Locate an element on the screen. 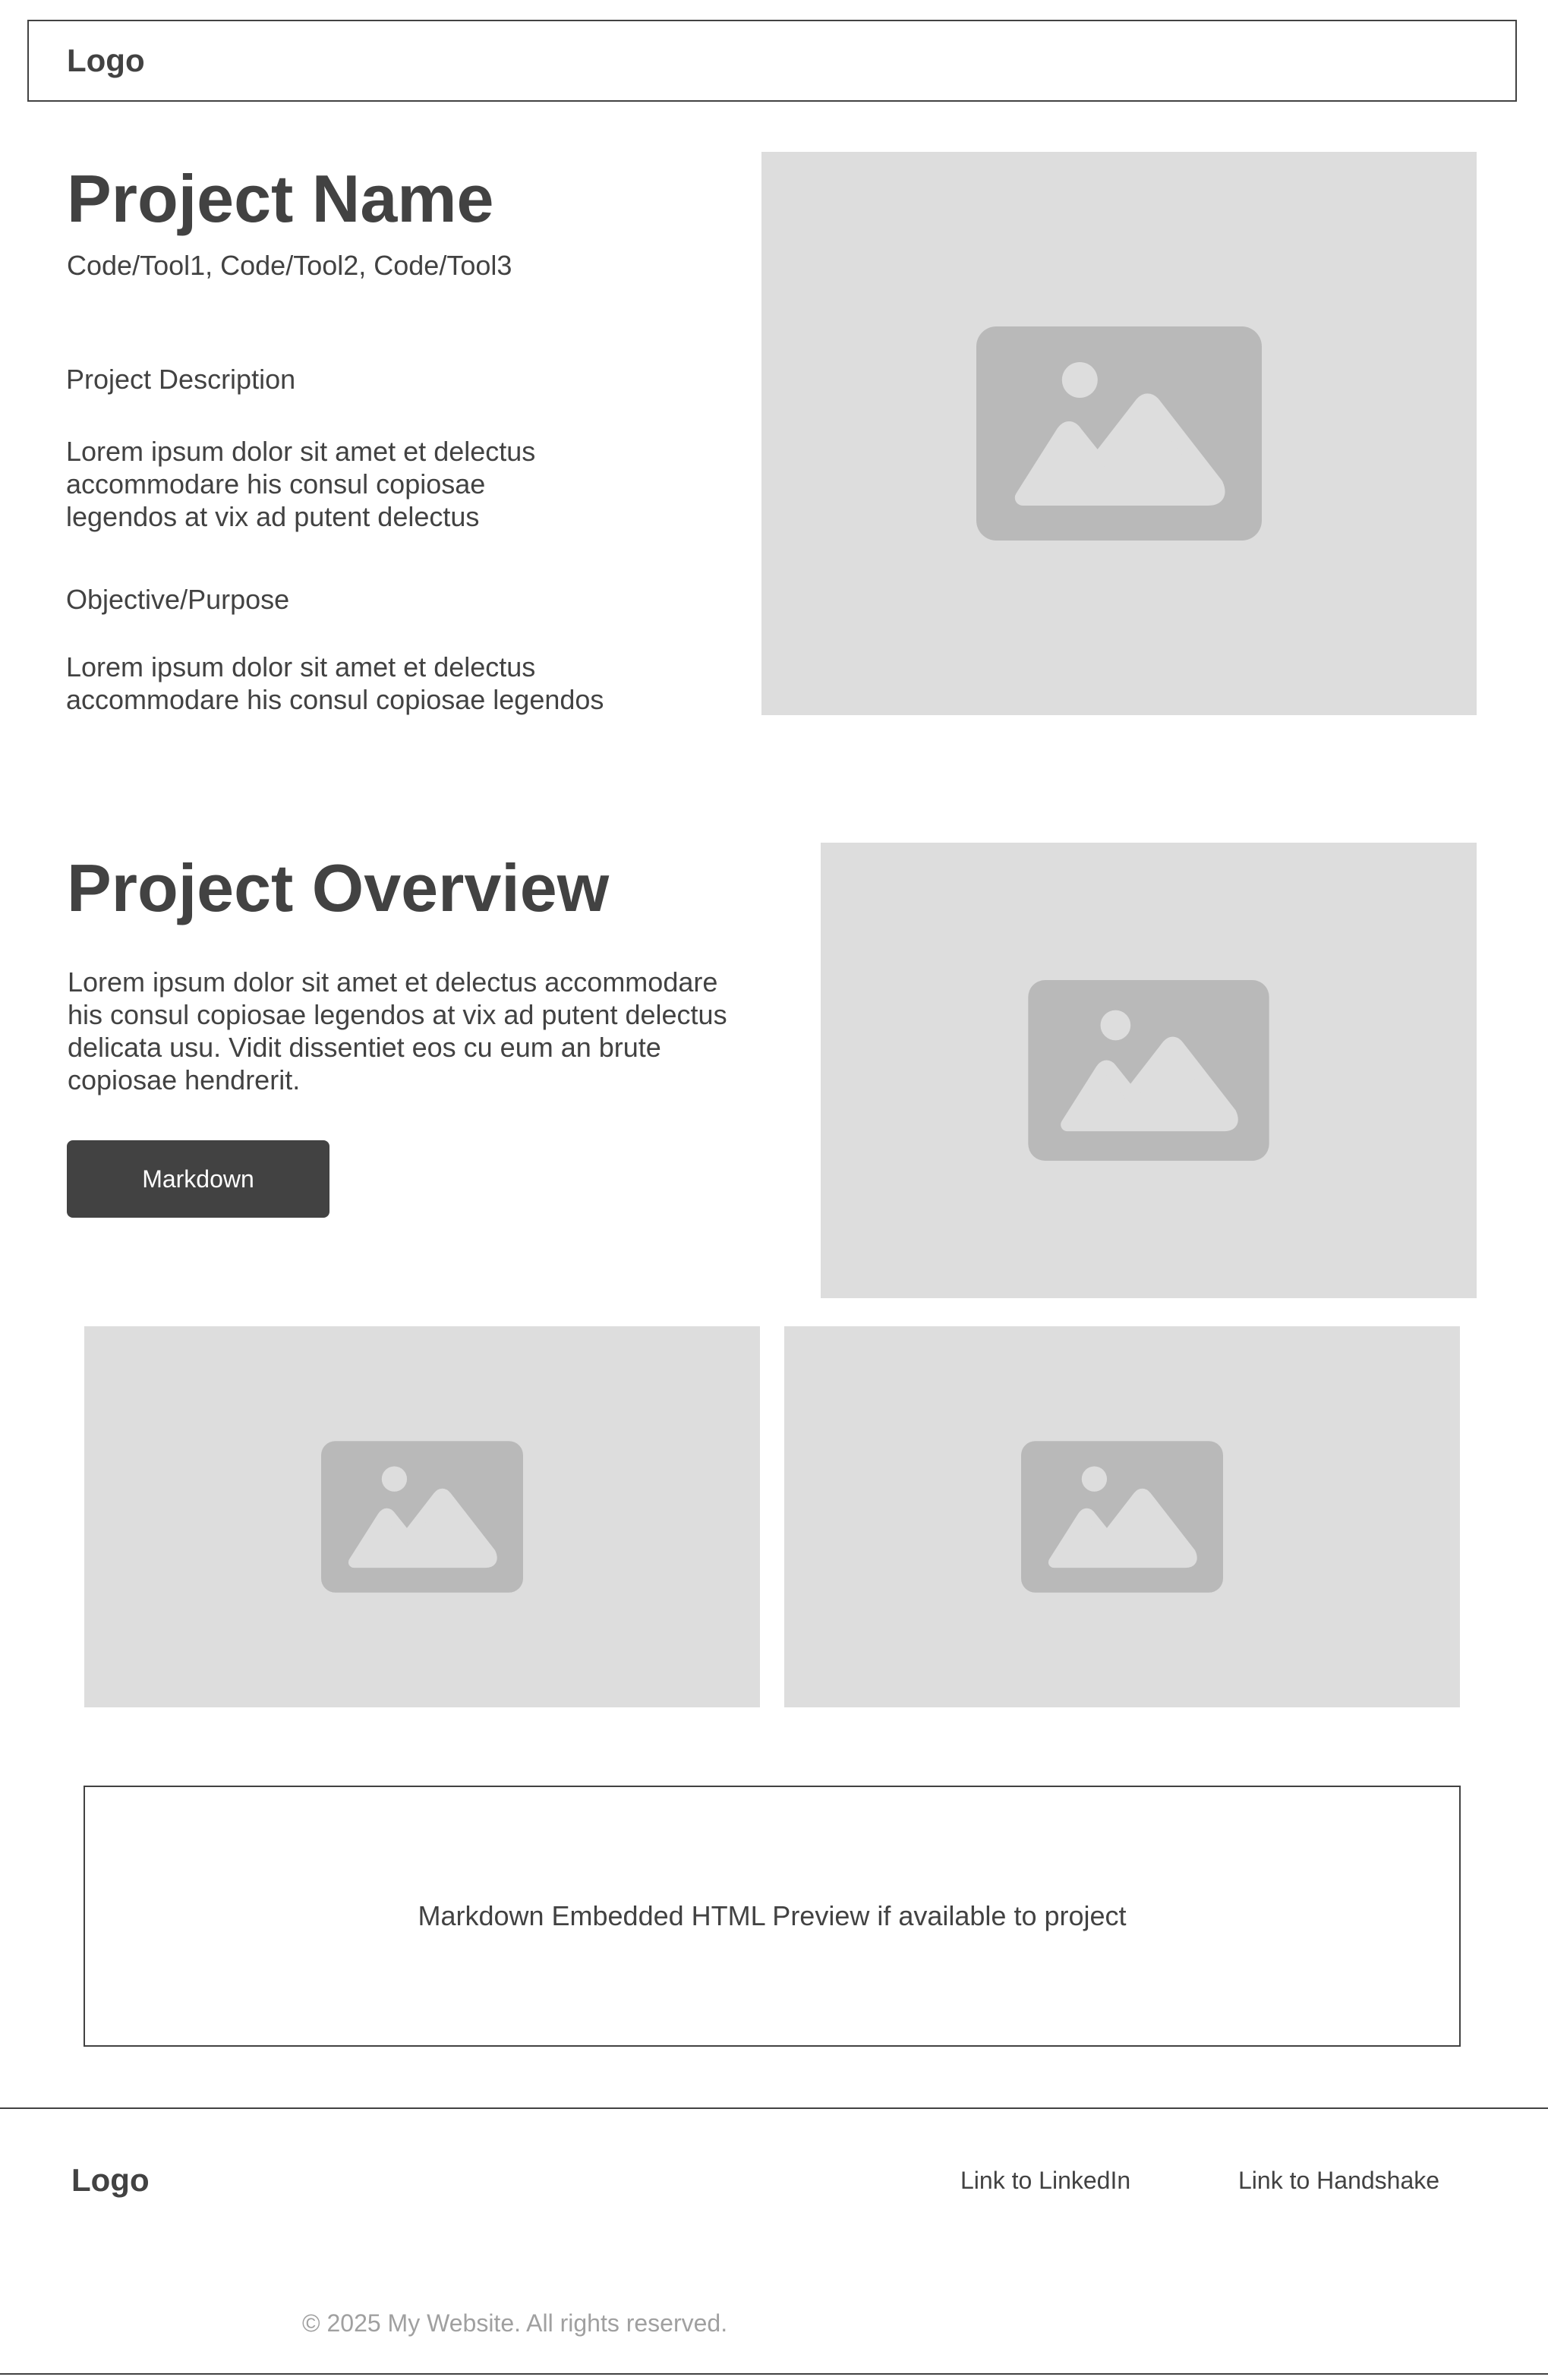 The width and height of the screenshot is (1548, 2380). handshake-link: Link to Handshake is located at coordinates (1338, 2180).